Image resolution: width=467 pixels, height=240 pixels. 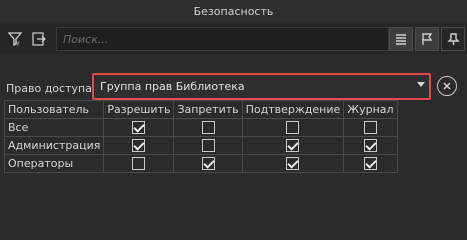 I want to click on export-icon, so click(x=39, y=39).